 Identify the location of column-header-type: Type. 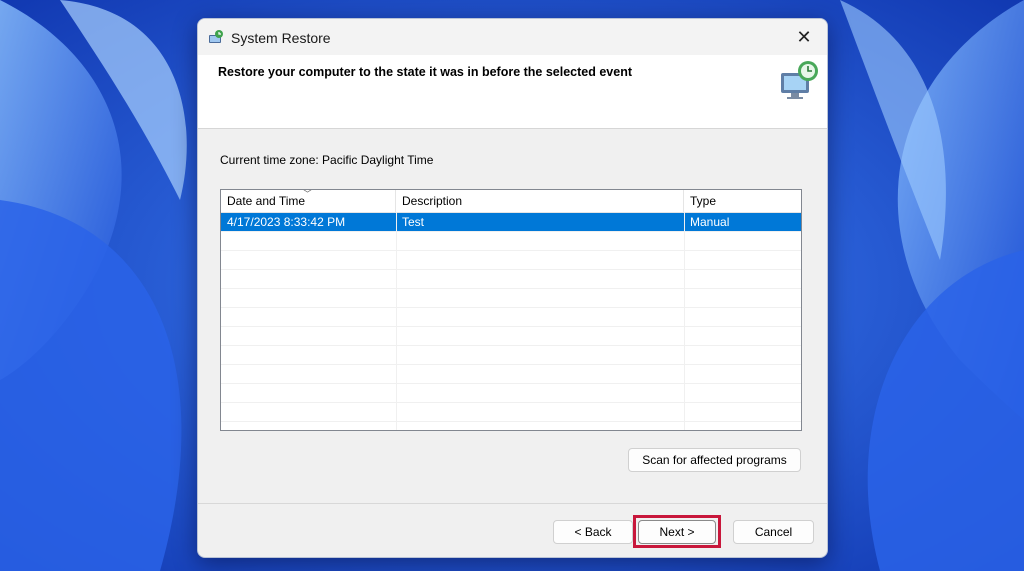
(742, 201).